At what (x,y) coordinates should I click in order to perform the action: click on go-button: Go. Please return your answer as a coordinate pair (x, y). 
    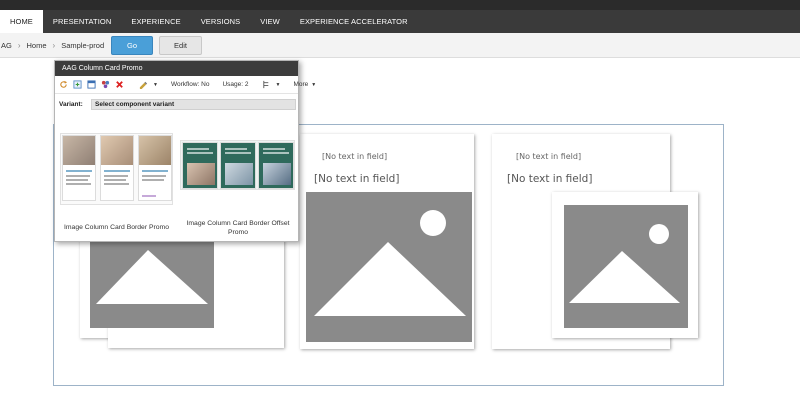
    Looking at the image, I should click on (132, 45).